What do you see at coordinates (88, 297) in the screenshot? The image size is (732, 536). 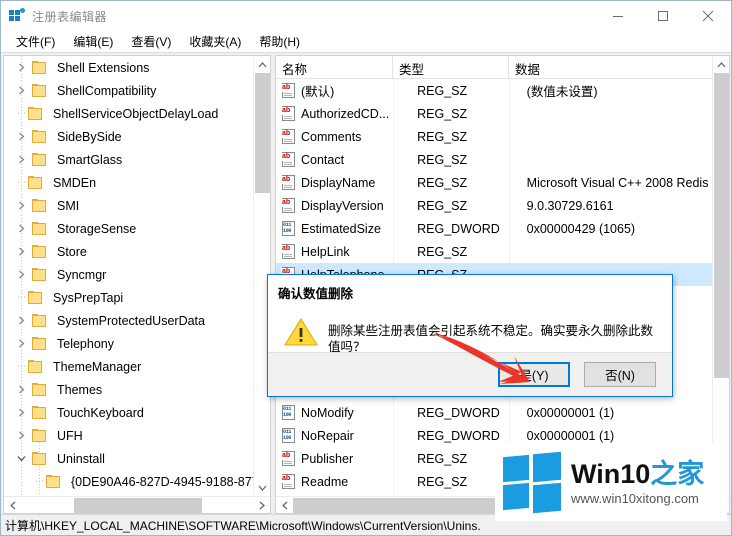 I see `tree-item-label: SysPrepTapi` at bounding box center [88, 297].